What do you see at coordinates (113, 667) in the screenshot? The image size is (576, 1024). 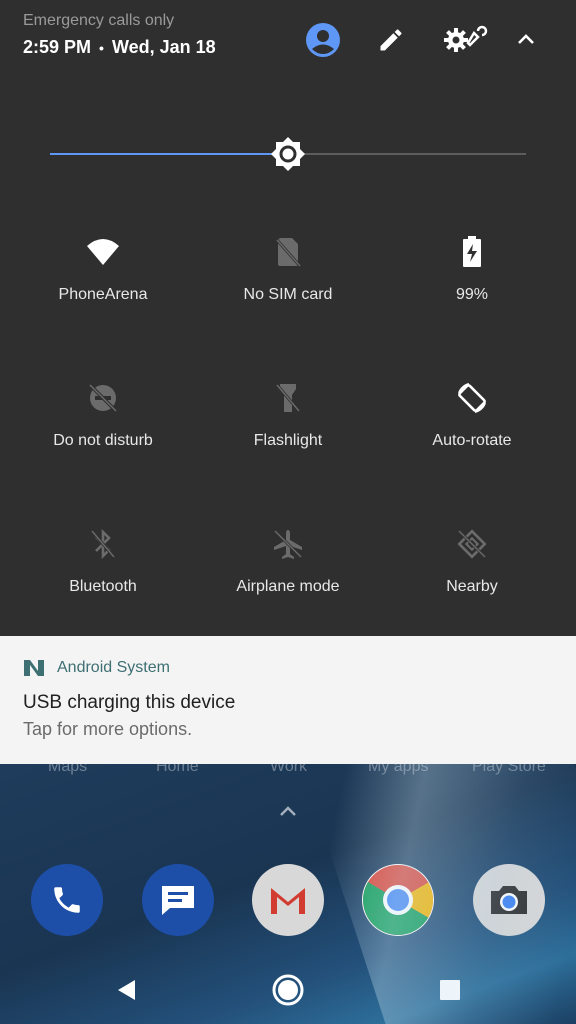 I see `notification-app-name: Android System` at bounding box center [113, 667].